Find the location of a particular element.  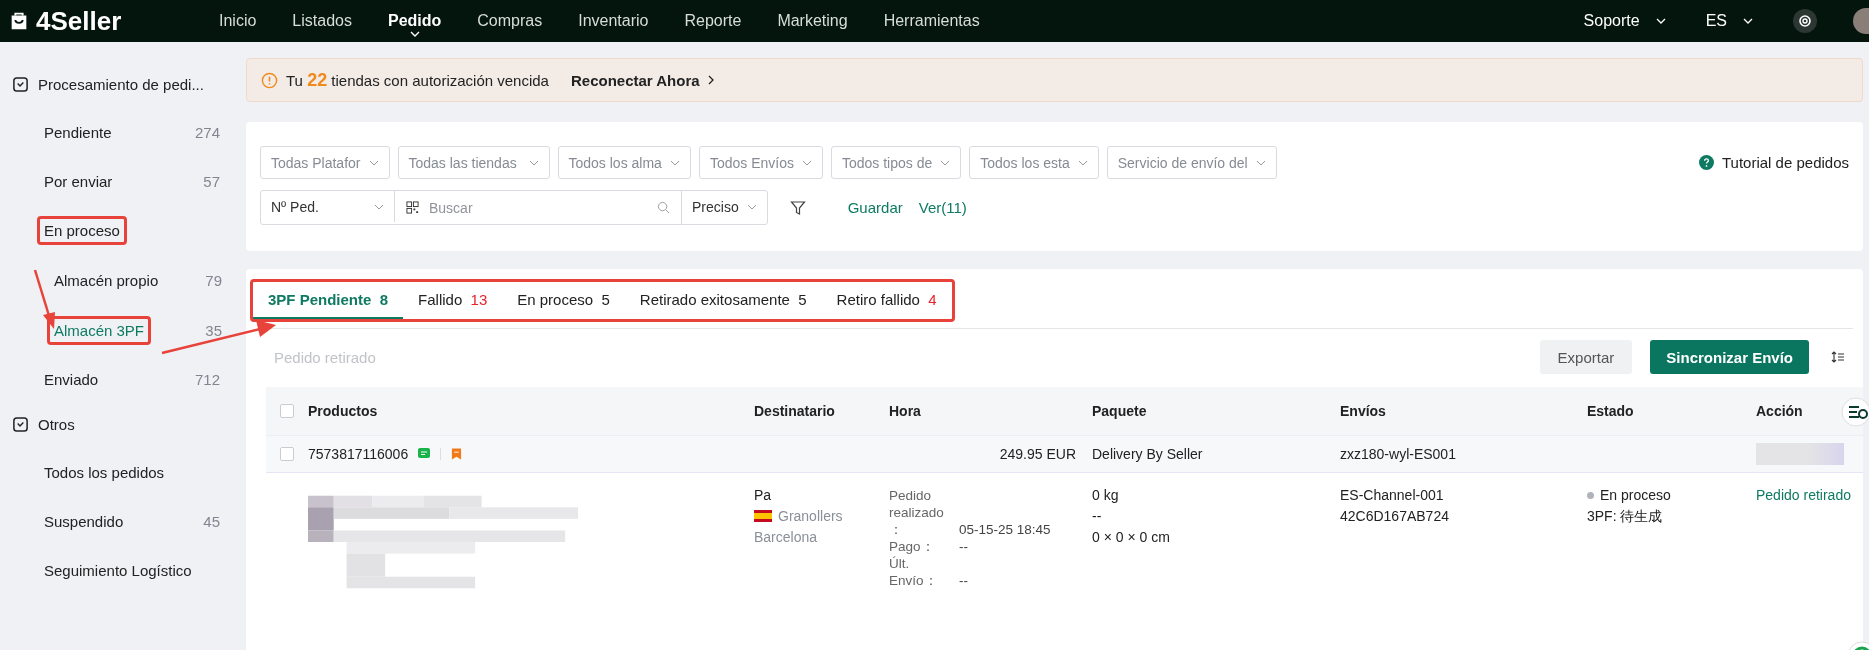

settings-icon is located at coordinates (1805, 21).